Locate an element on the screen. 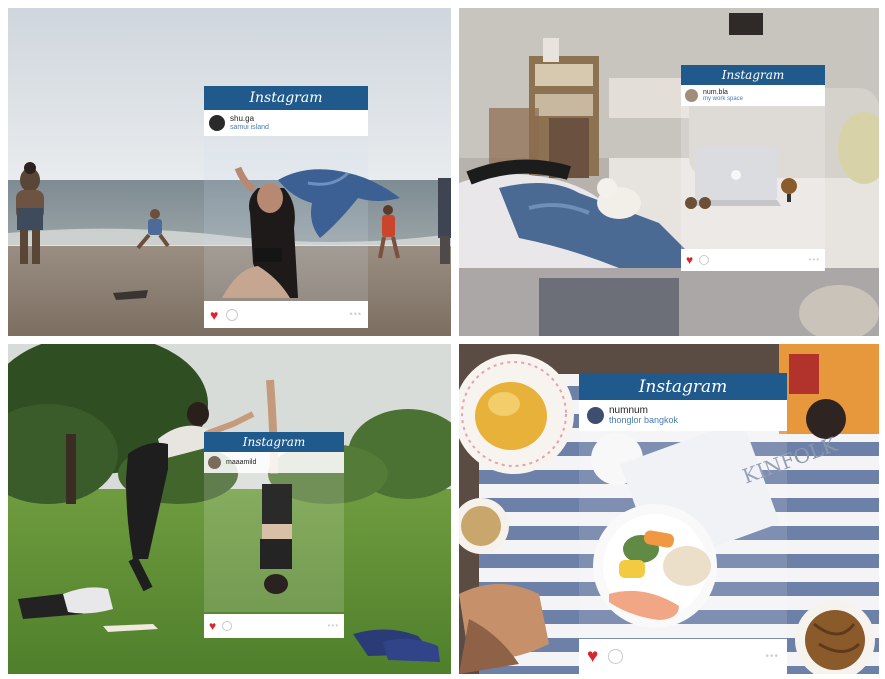  username: maaamild is located at coordinates (241, 462).